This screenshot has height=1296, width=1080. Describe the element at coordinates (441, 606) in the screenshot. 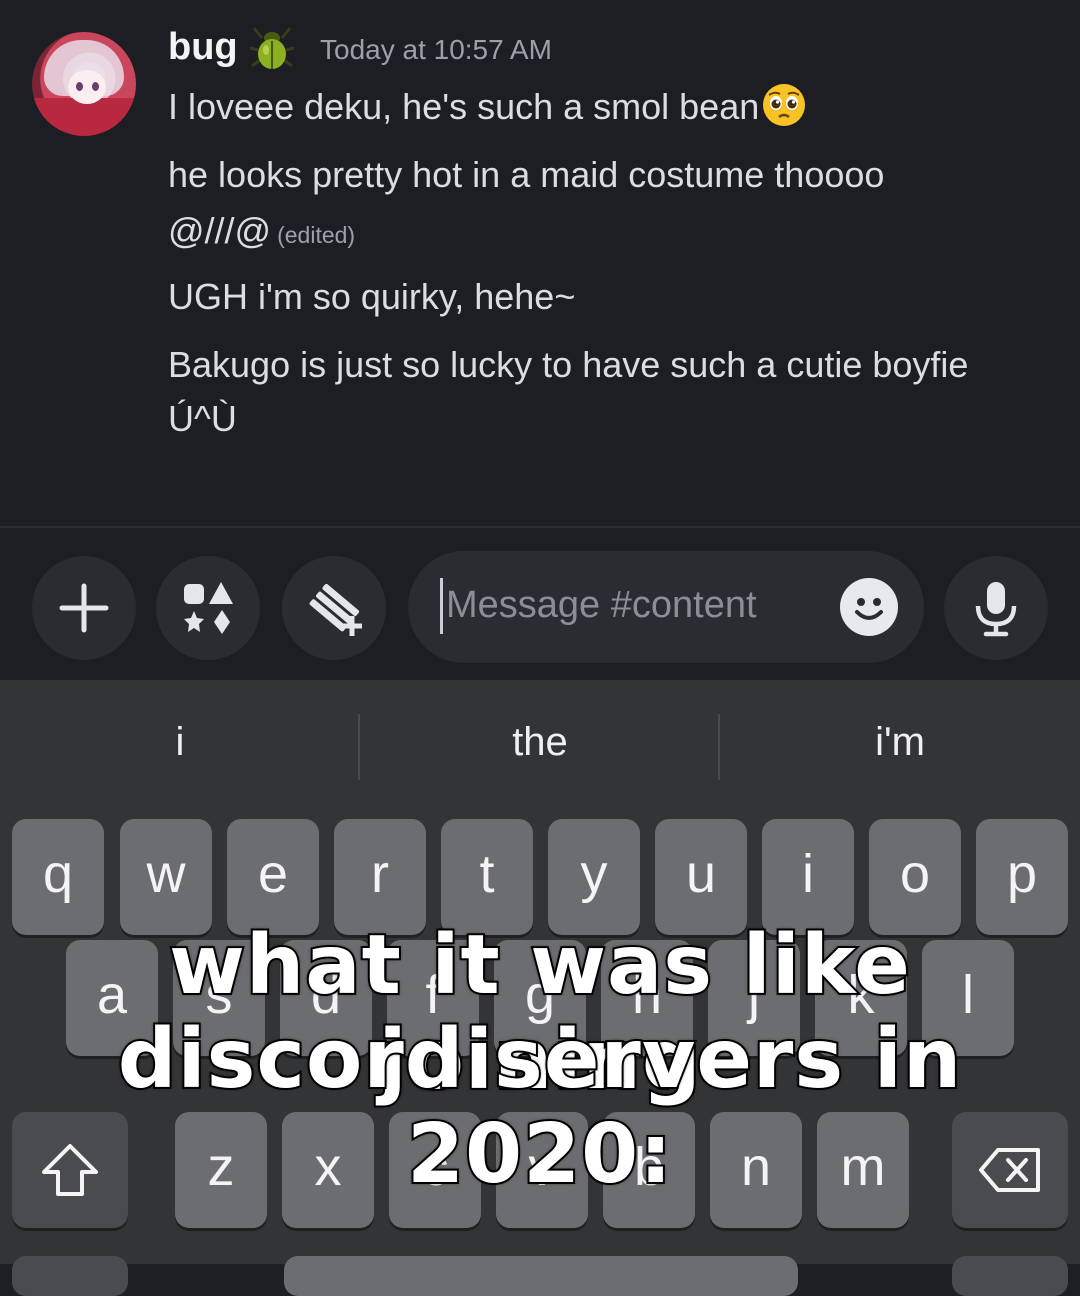

I see `text-caret` at that location.